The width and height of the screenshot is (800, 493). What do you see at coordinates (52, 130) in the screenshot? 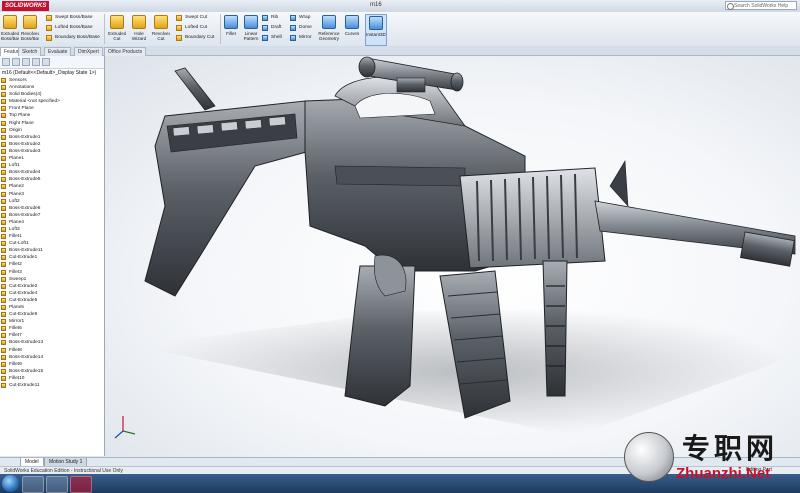
I see `tree-item: Origin` at bounding box center [52, 130].